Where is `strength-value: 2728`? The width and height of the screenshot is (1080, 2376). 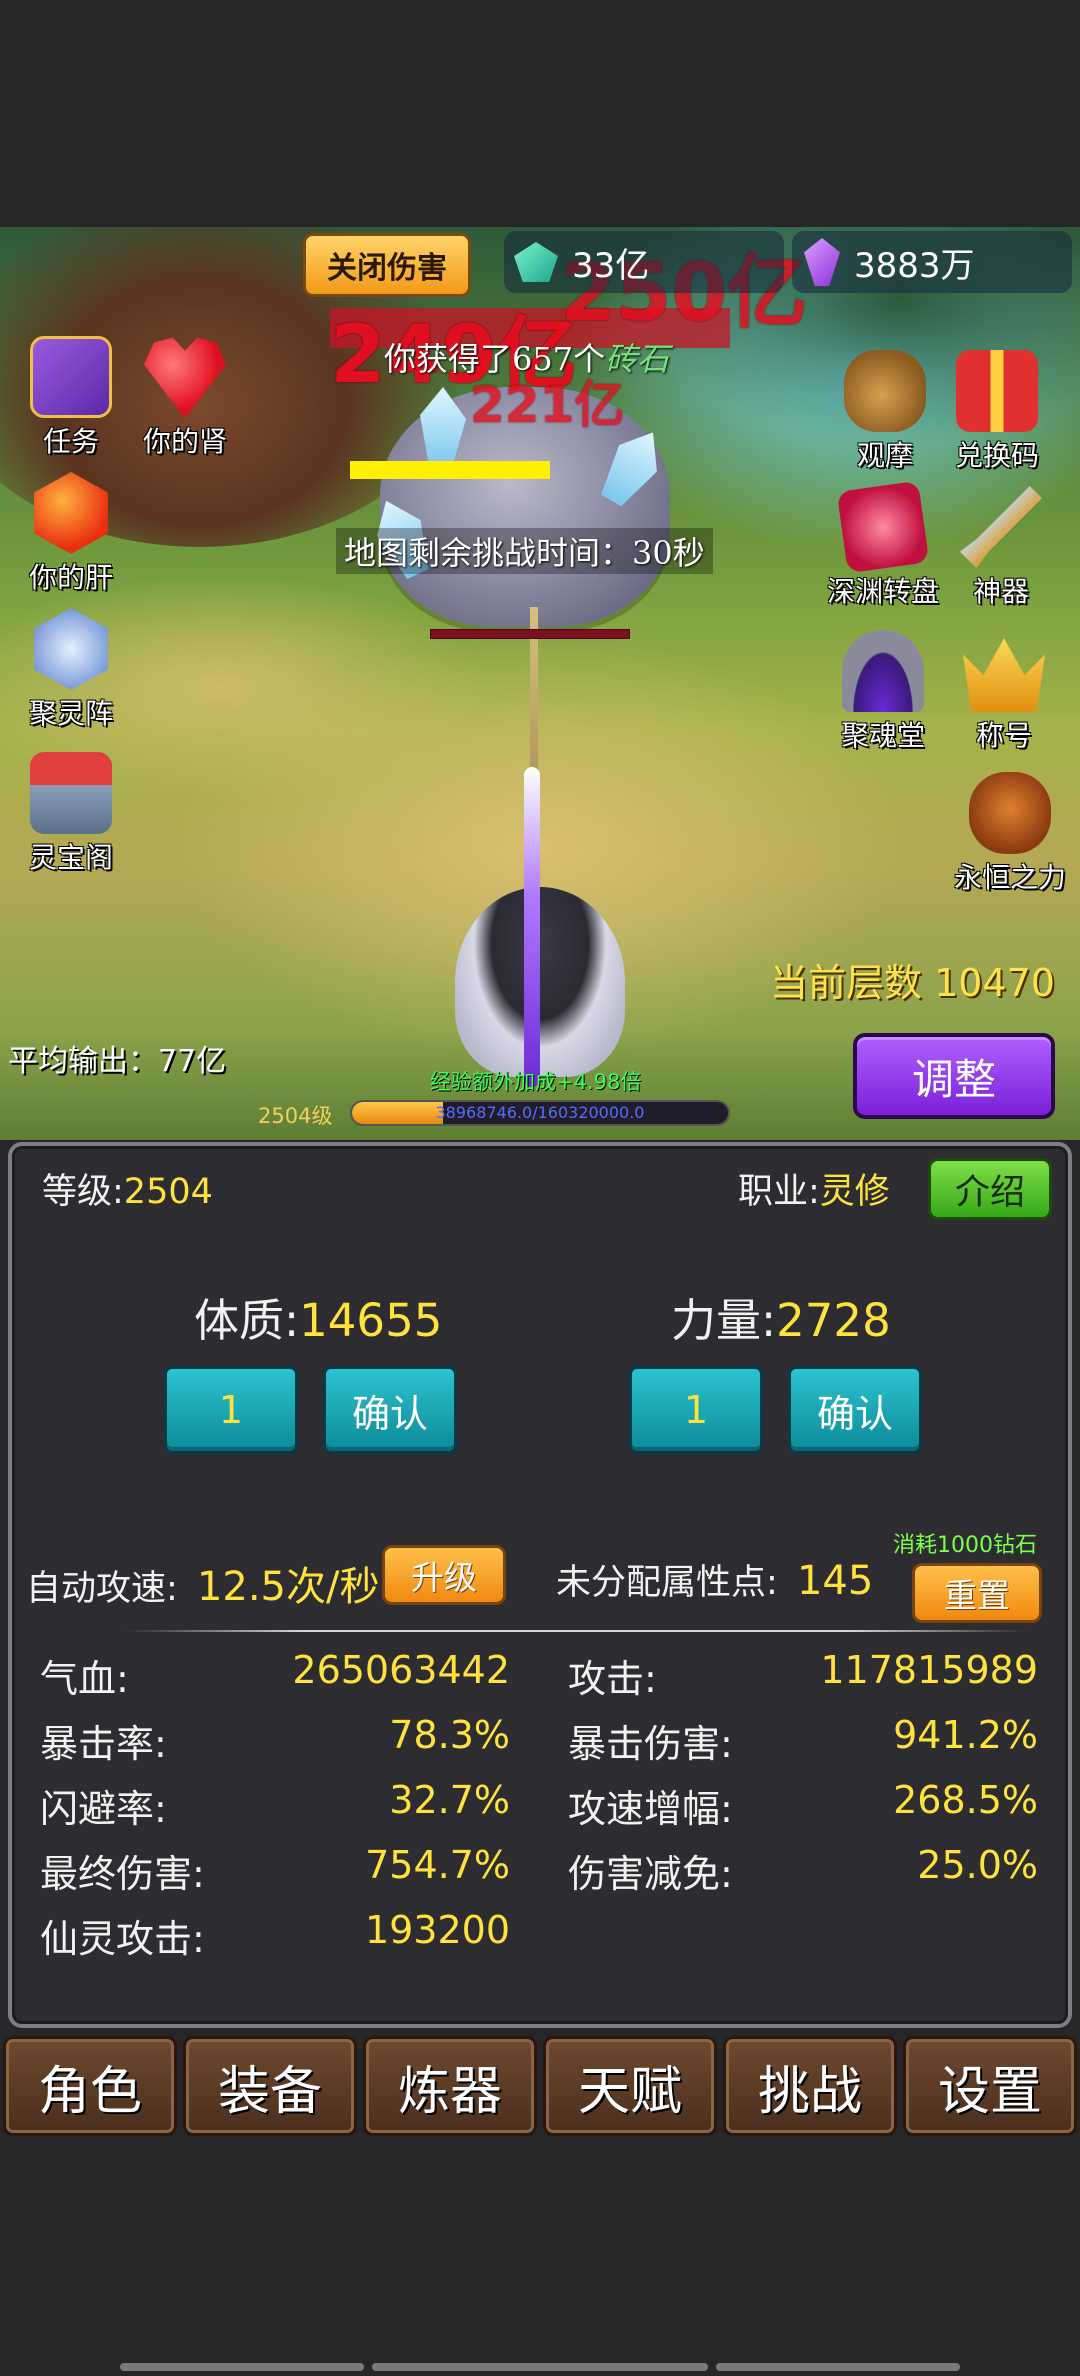 strength-value: 2728 is located at coordinates (833, 1320).